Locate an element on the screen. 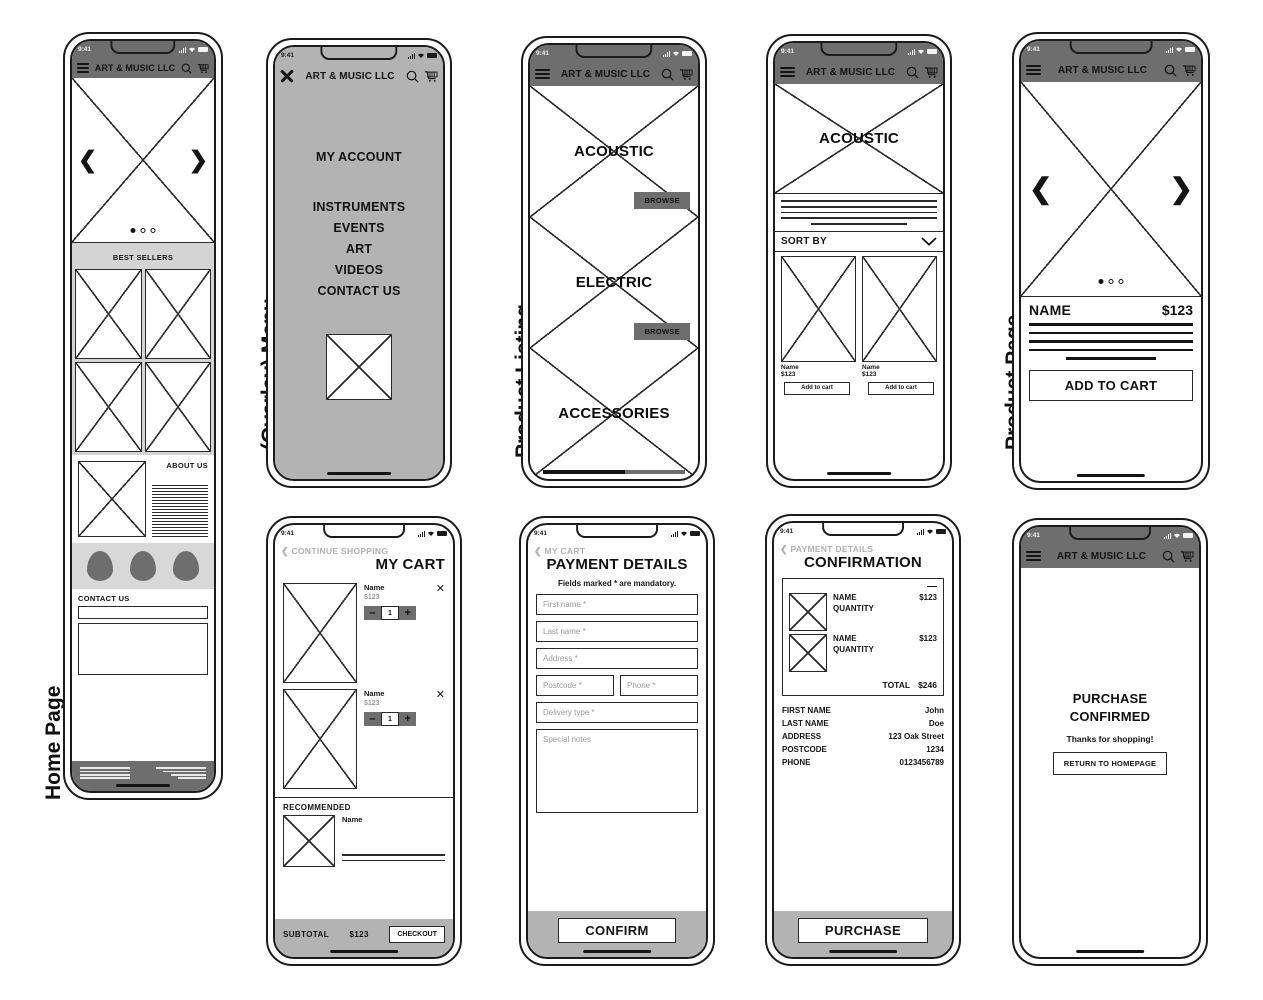 The height and width of the screenshot is (1000, 1263). close-x-icon is located at coordinates (287, 76).